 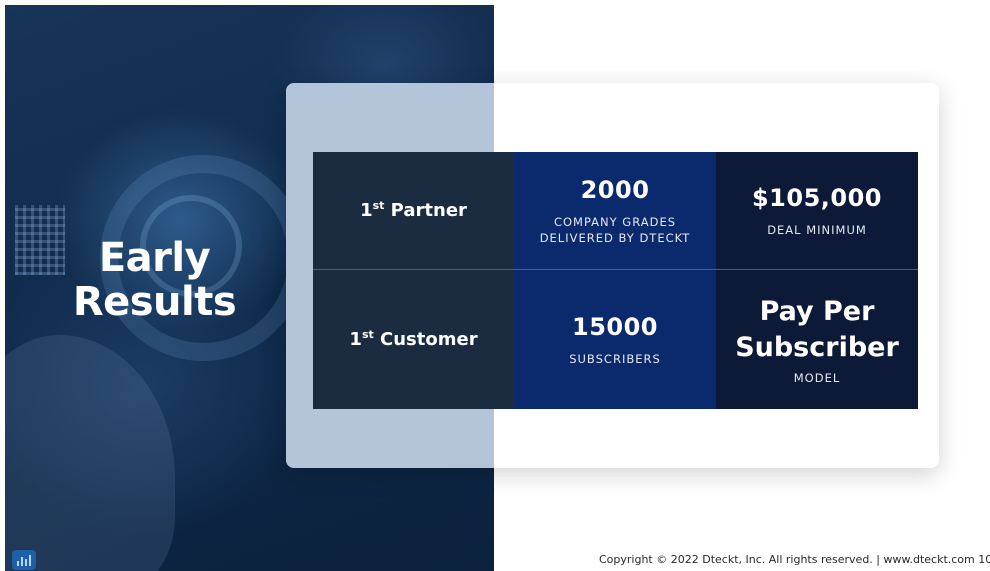 I want to click on background-decoration, so click(x=90, y=453).